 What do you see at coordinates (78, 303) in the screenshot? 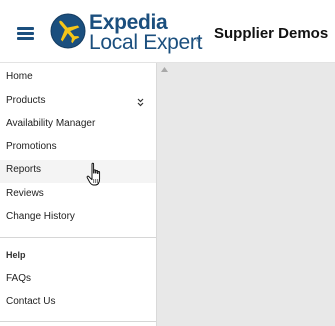
I see `sidebar-item-contact-us: Contact Us` at bounding box center [78, 303].